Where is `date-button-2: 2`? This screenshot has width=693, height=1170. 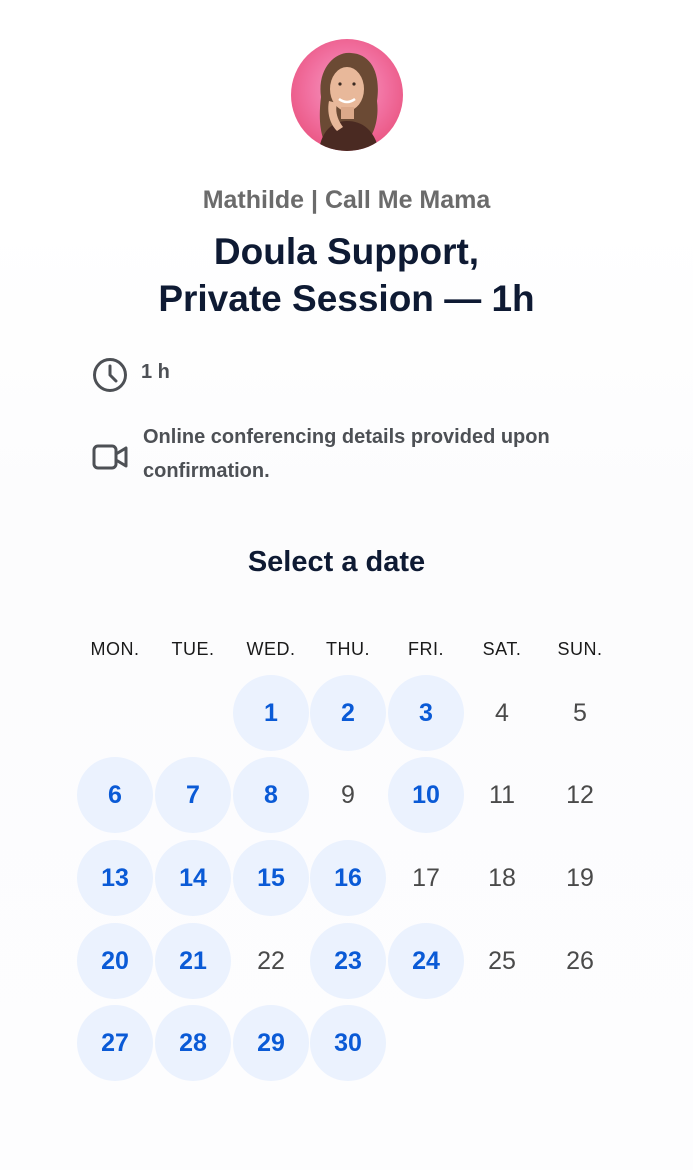 date-button-2: 2 is located at coordinates (348, 713).